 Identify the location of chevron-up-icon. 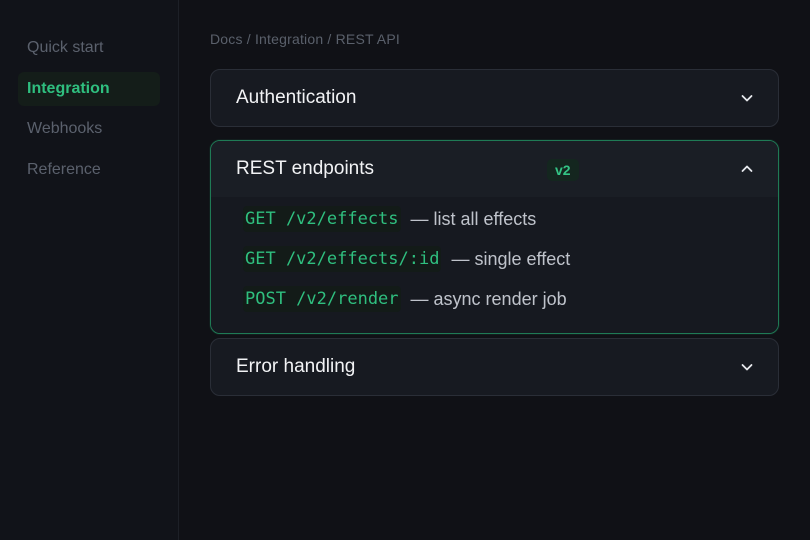
(747, 169).